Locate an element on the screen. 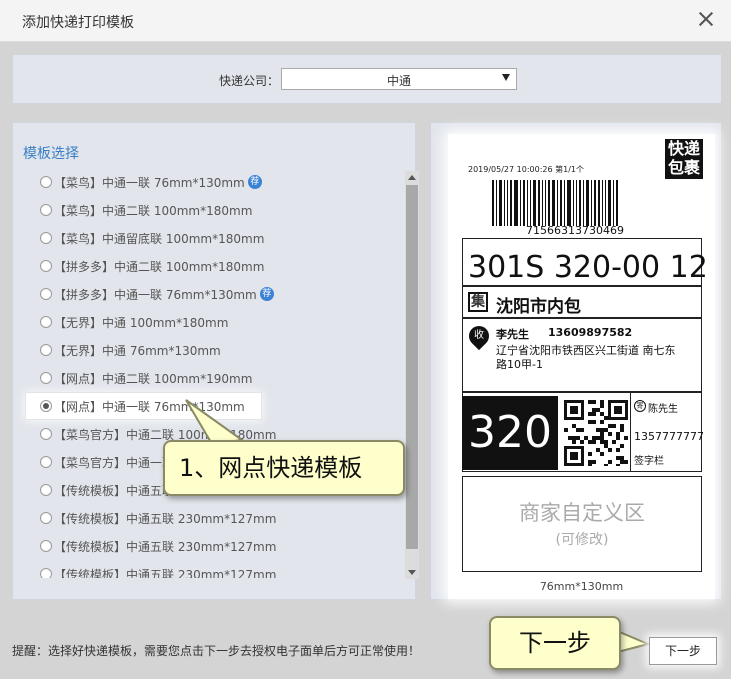  receiver-name: 李先生 is located at coordinates (512, 334).